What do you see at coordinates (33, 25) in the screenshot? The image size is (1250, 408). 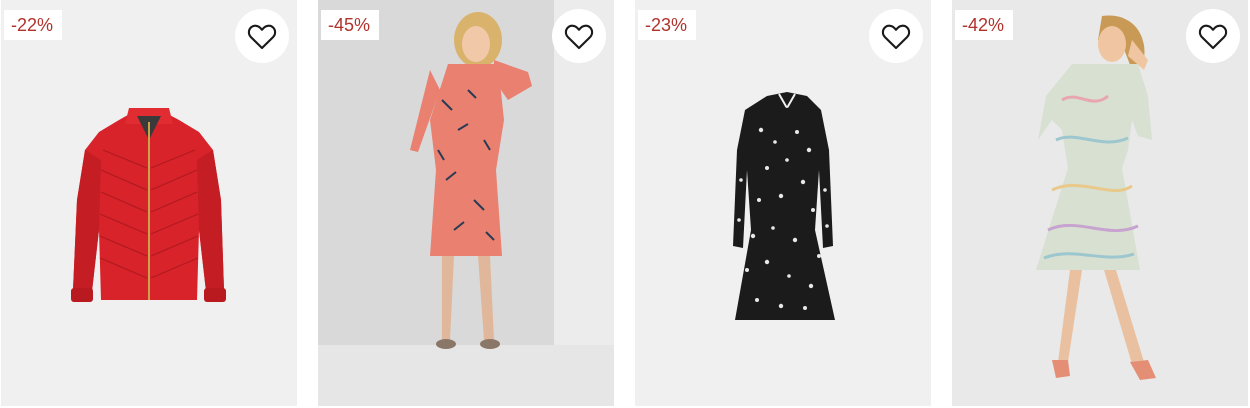 I see `discount-badge: -22%` at bounding box center [33, 25].